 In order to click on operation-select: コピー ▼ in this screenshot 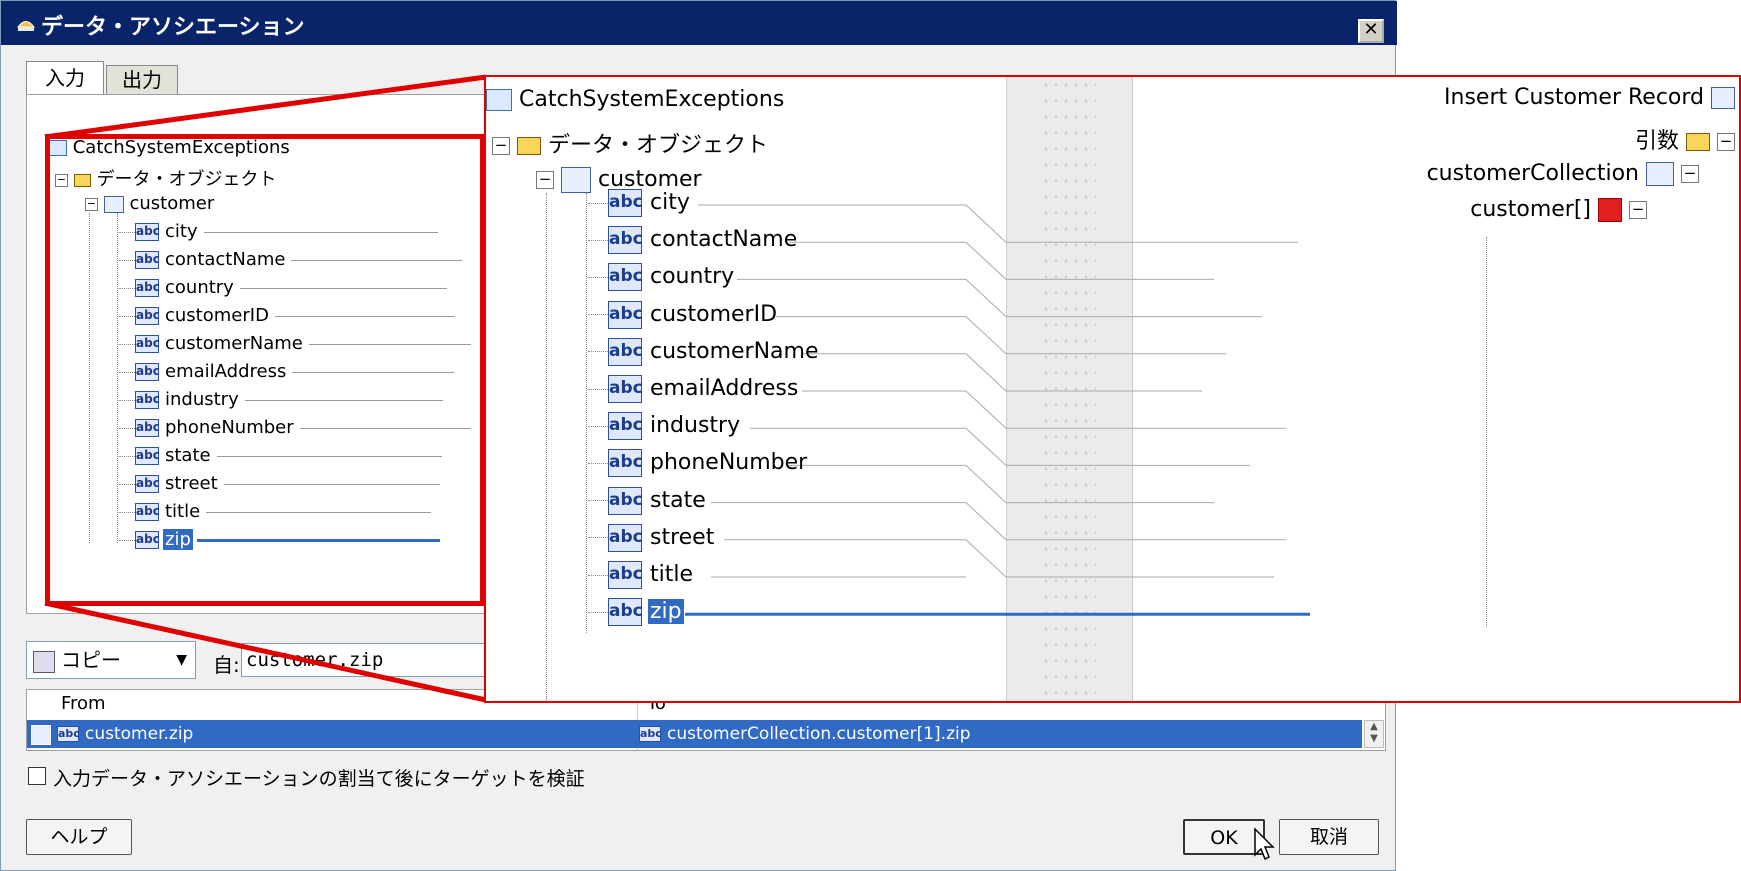, I will do `click(111, 660)`.